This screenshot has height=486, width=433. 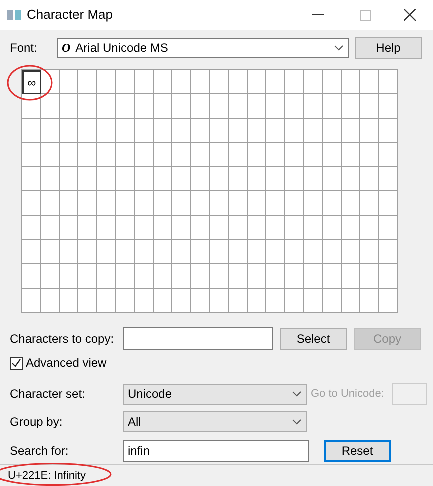 I want to click on character-set-dropdown: Unicode, so click(x=215, y=394).